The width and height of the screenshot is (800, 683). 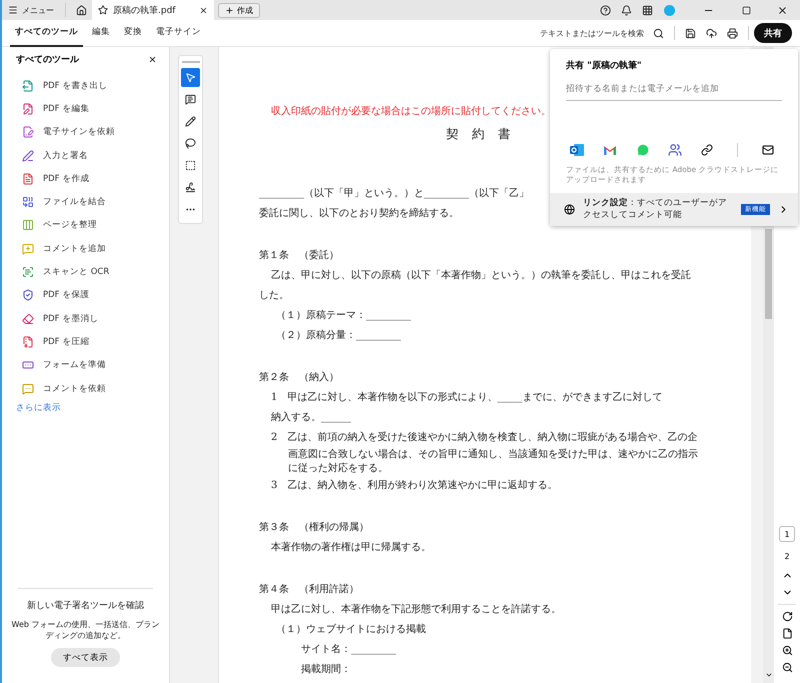 I want to click on menu-icon, so click(x=13, y=10).